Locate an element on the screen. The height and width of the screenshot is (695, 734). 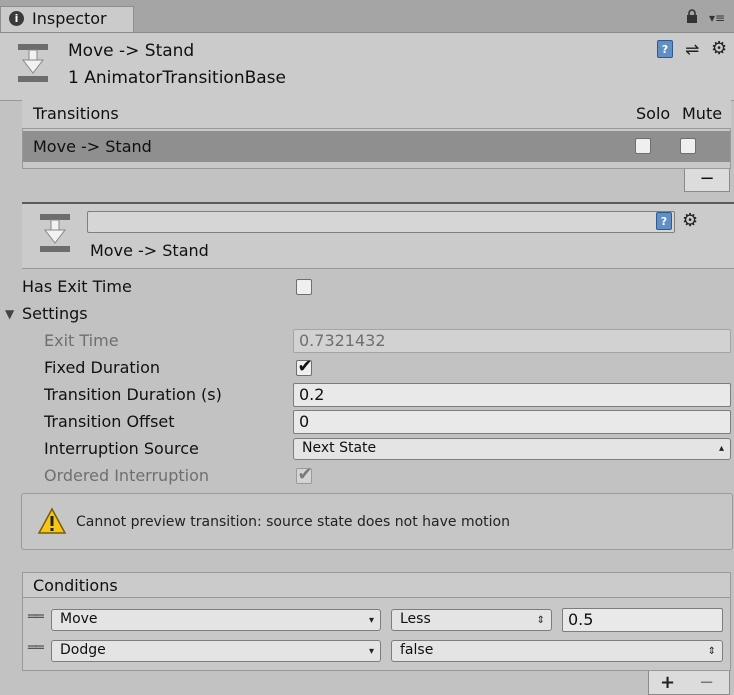
remove-transition-button: − is located at coordinates (707, 180).